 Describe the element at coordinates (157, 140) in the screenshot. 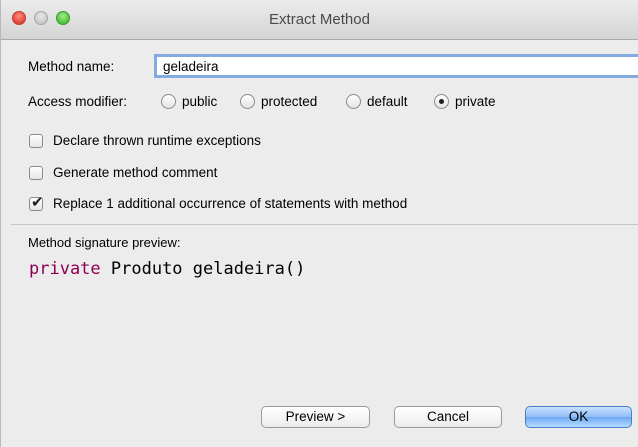

I see `declare-exceptions-label: Declare thrown runtime exceptions` at that location.